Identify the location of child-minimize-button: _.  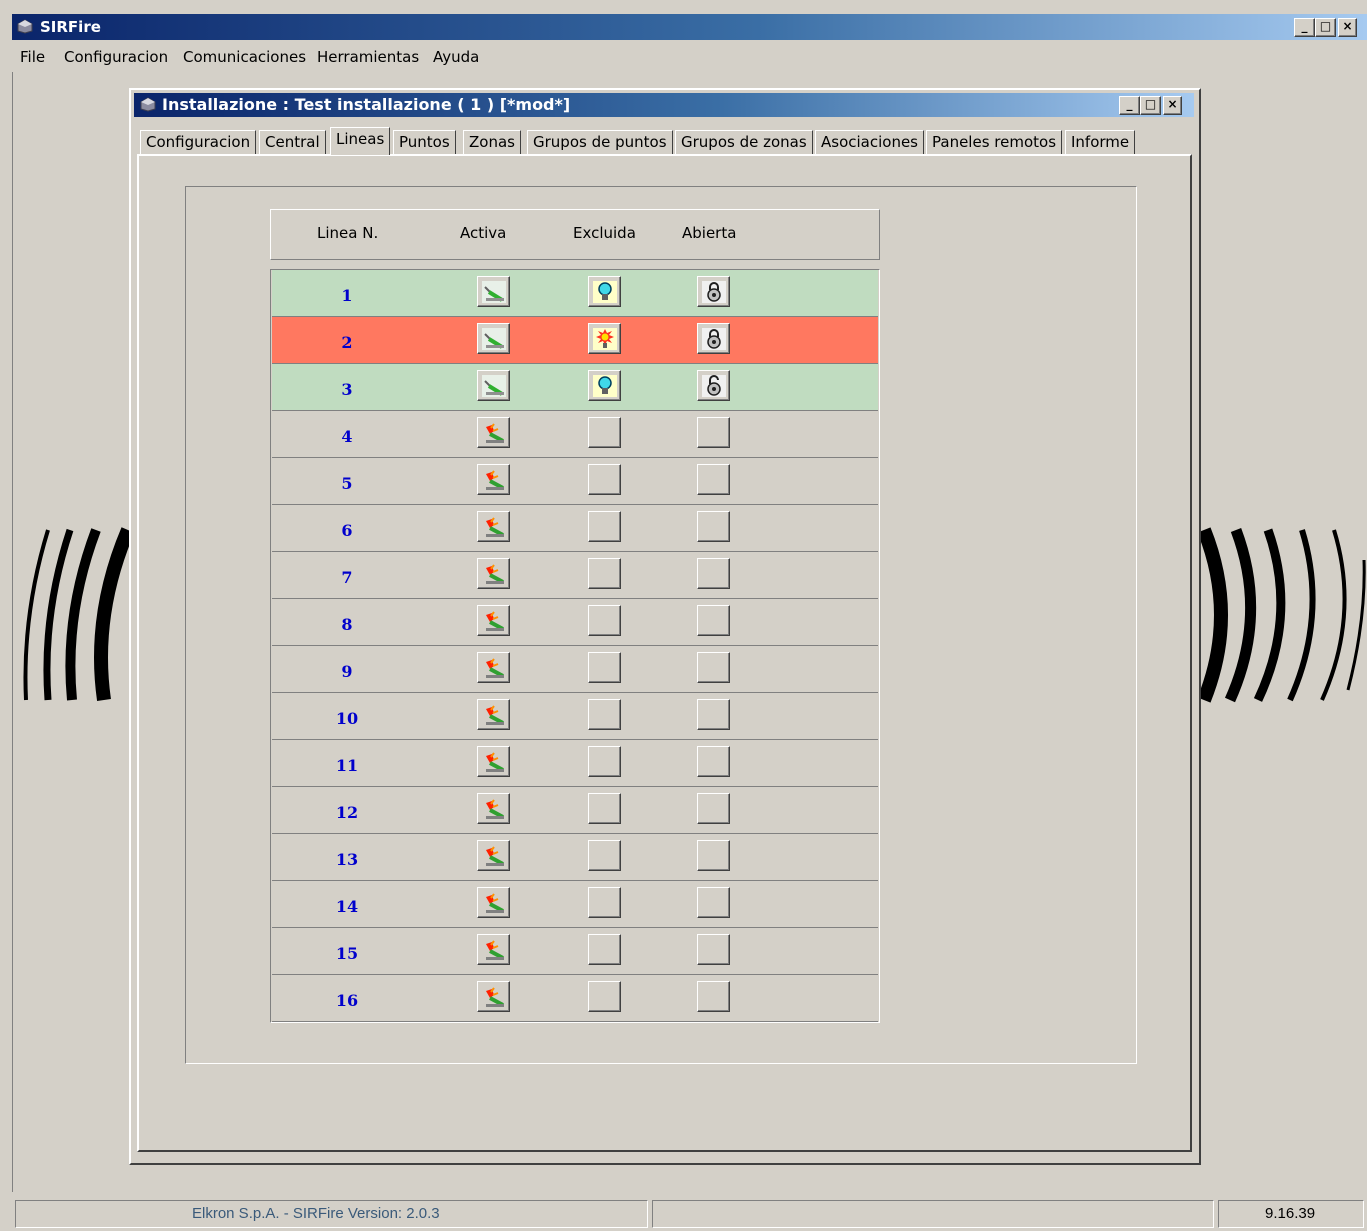
(1129, 105).